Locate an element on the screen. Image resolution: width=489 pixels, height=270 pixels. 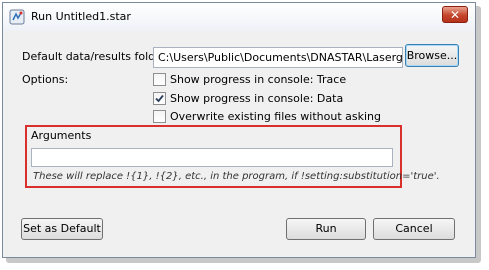
close-button: ✕ is located at coordinates (455, 14).